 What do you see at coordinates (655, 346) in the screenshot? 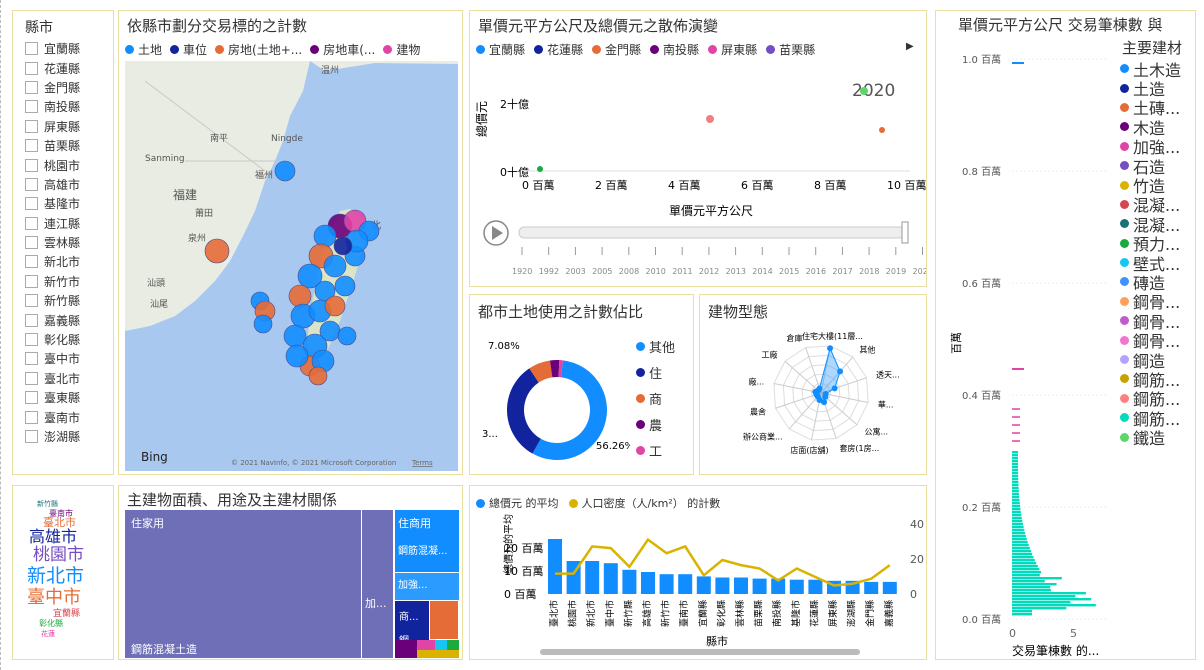
I see `donut-legend-item: 其他` at bounding box center [655, 346].